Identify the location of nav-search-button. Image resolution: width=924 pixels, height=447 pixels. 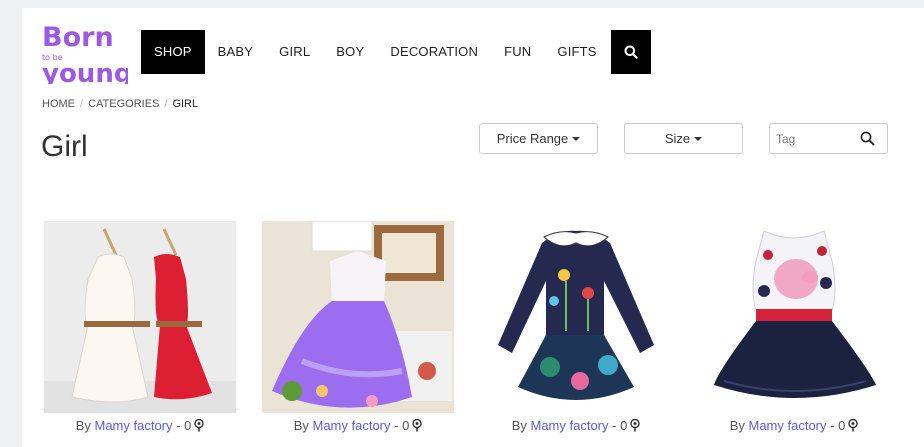
(630, 52).